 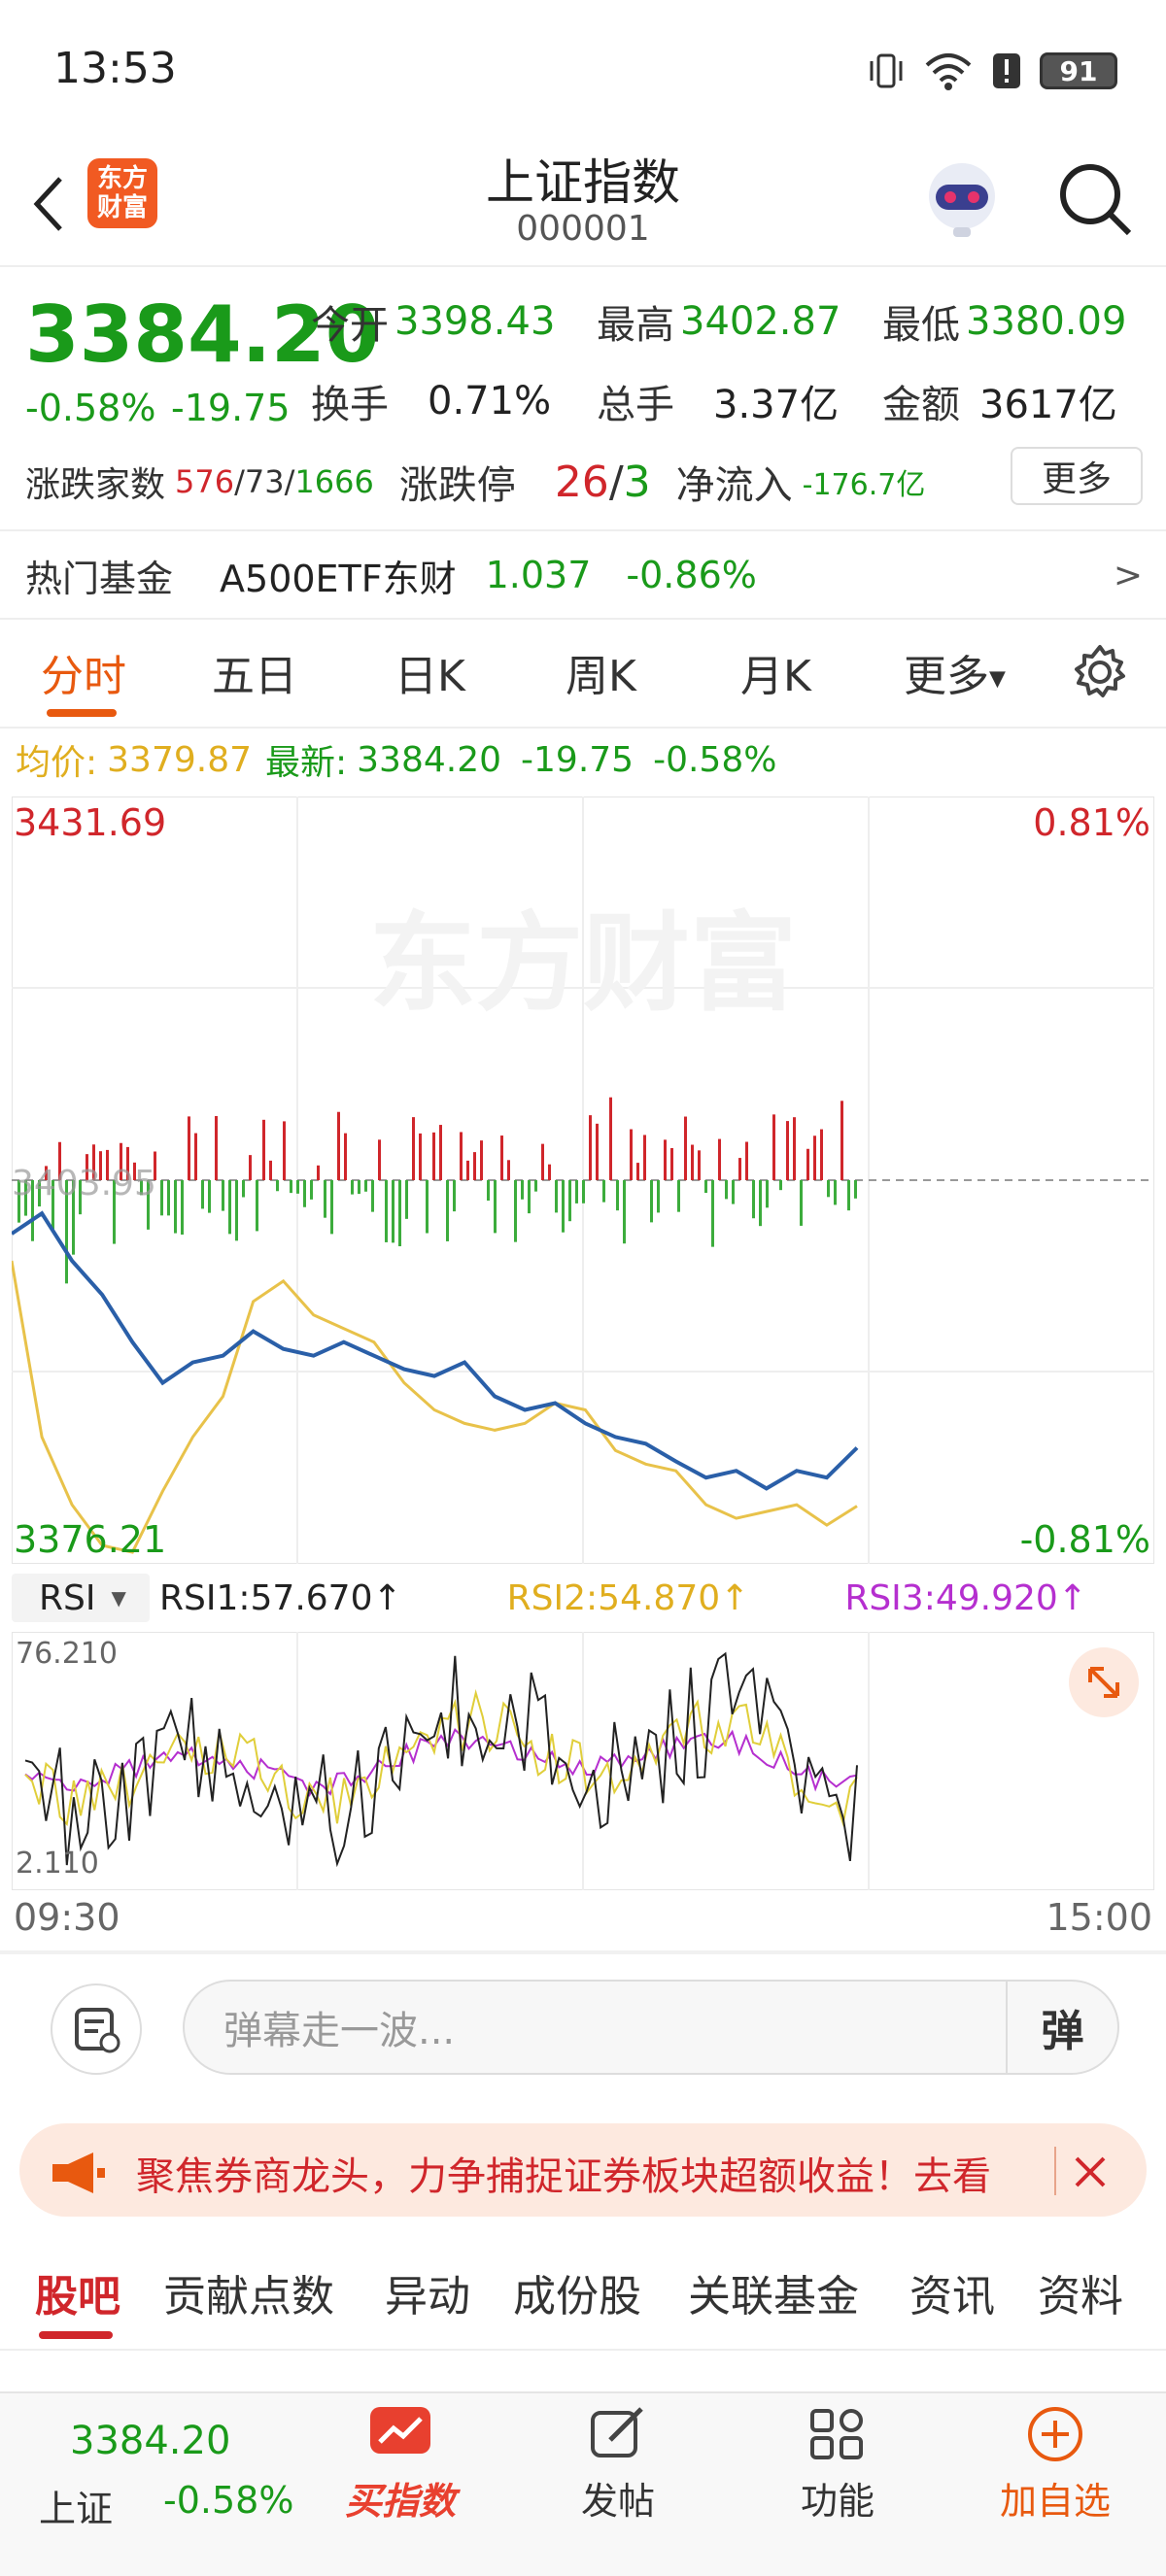 What do you see at coordinates (115, 68) in the screenshot?
I see `status-time: 13:53` at bounding box center [115, 68].